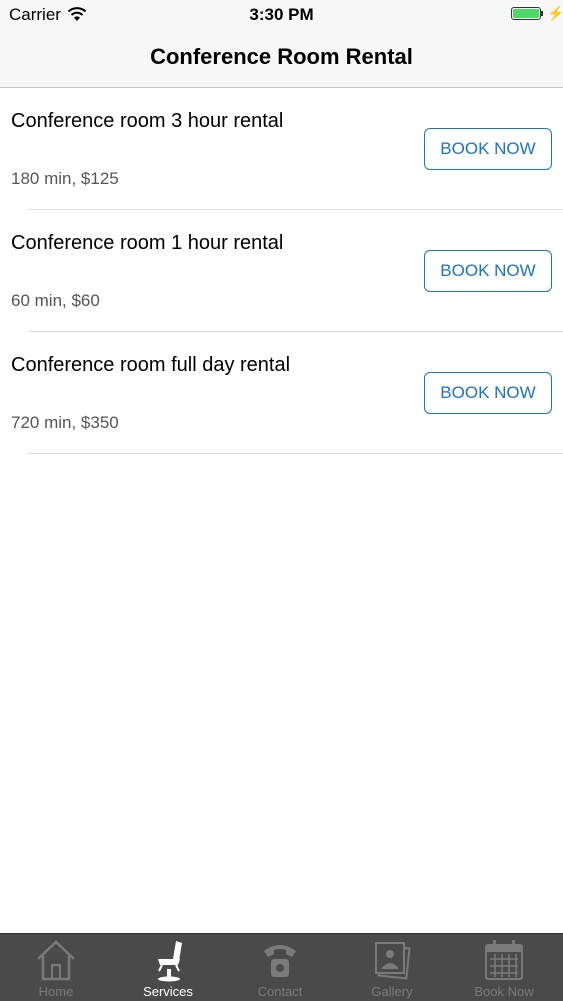  Describe the element at coordinates (281, 56) in the screenshot. I see `page-title: Conference Room Rental` at that location.